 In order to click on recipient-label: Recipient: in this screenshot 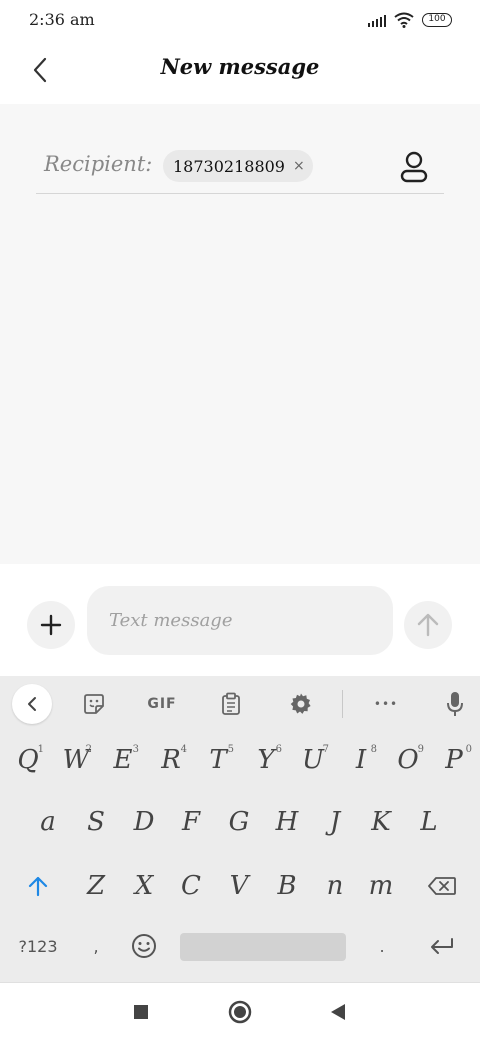, I will do `click(98, 164)`.